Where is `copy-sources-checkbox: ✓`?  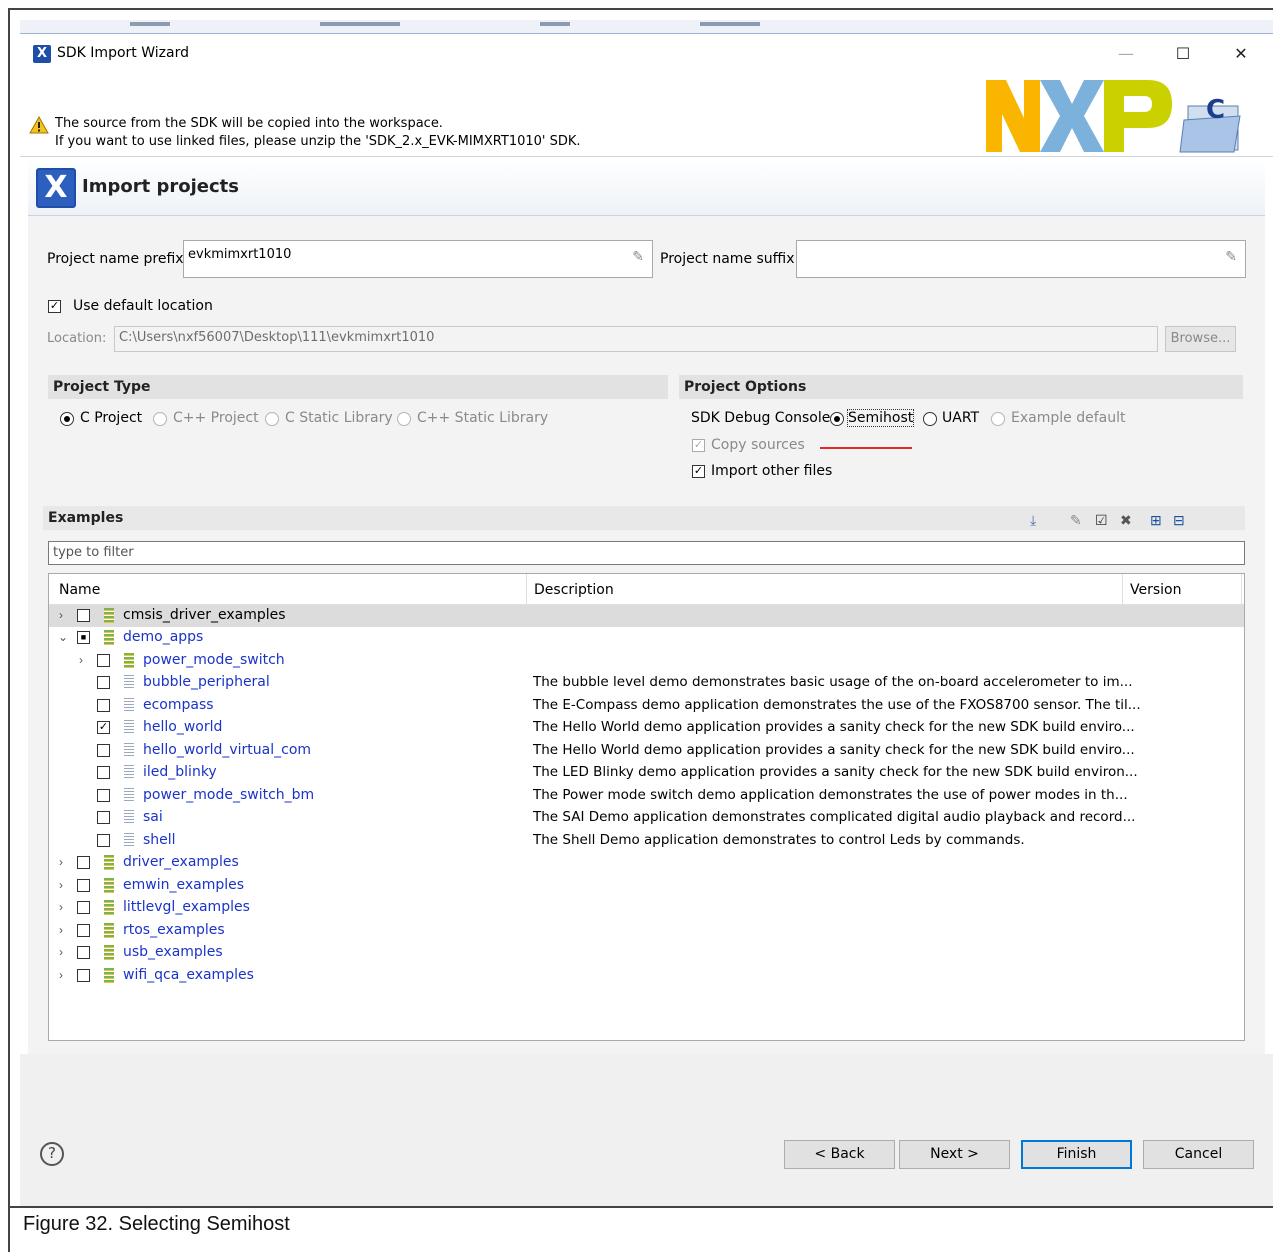 copy-sources-checkbox: ✓ is located at coordinates (698, 445).